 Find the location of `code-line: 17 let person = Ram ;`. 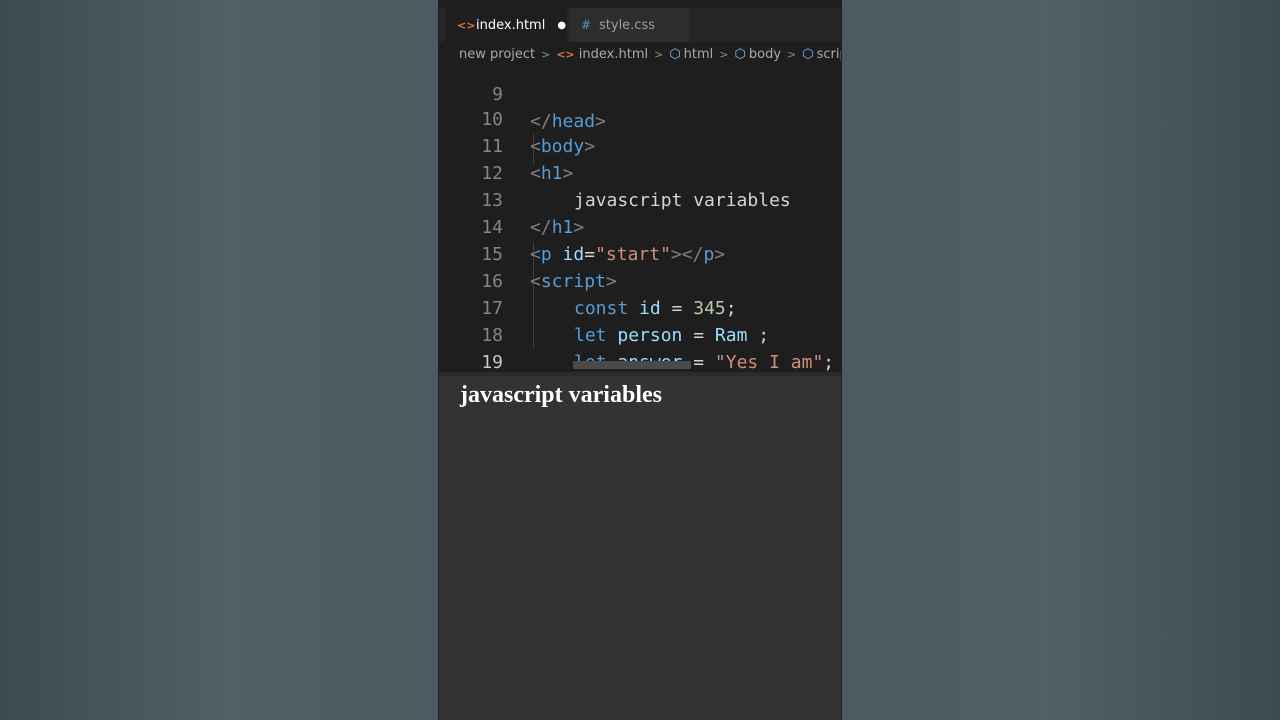

code-line: 17 let person = Ram ; is located at coordinates (640, 307).